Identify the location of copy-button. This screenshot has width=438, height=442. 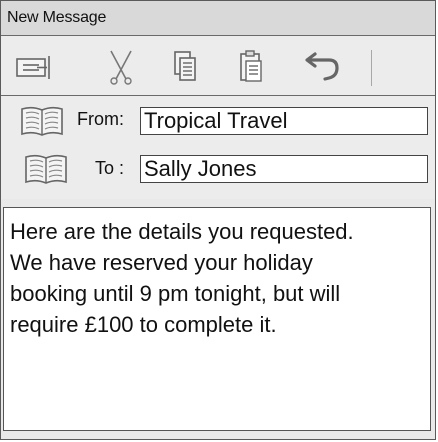
(185, 67).